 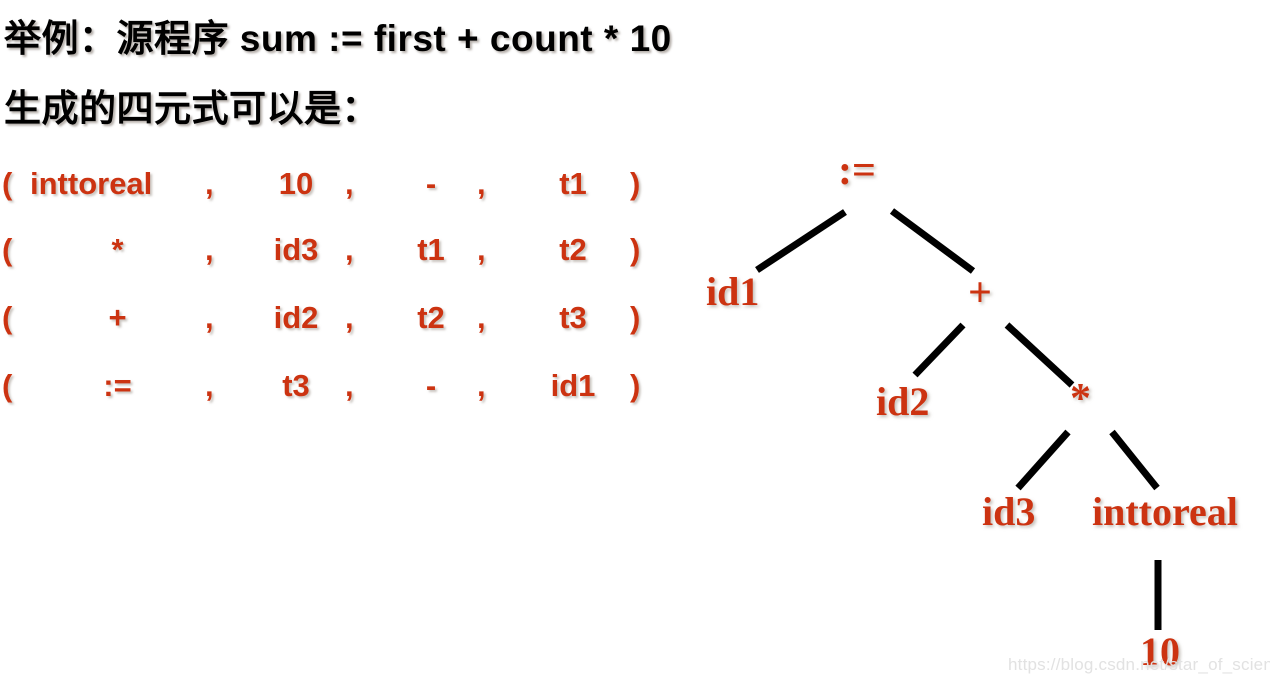 I want to click on tree-node-assign: :=, so click(x=857, y=171).